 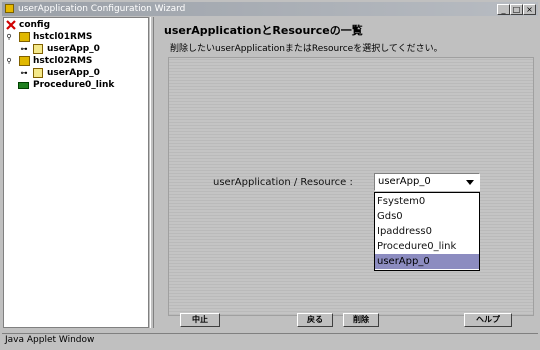 What do you see at coordinates (404, 181) in the screenshot?
I see `resource-select-value: userApp_0` at bounding box center [404, 181].